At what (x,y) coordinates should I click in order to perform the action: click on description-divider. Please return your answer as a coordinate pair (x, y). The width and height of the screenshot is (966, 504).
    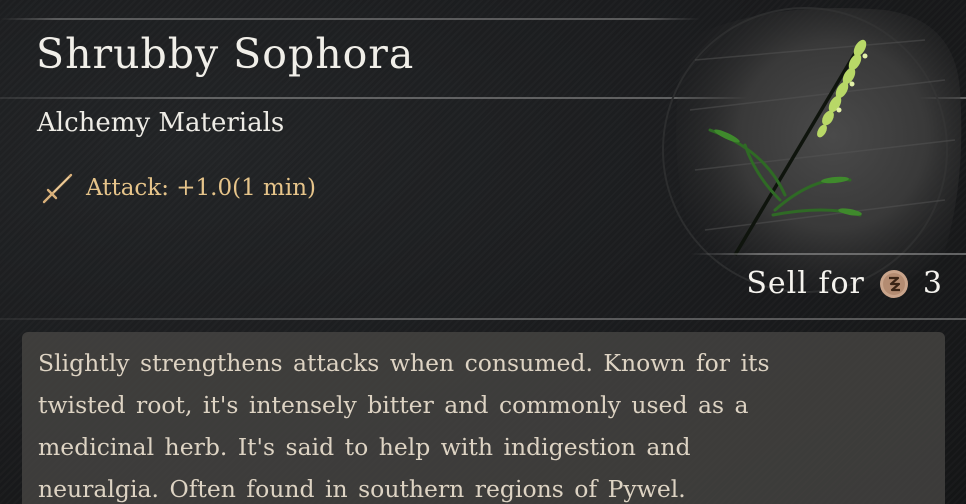
    Looking at the image, I should click on (483, 319).